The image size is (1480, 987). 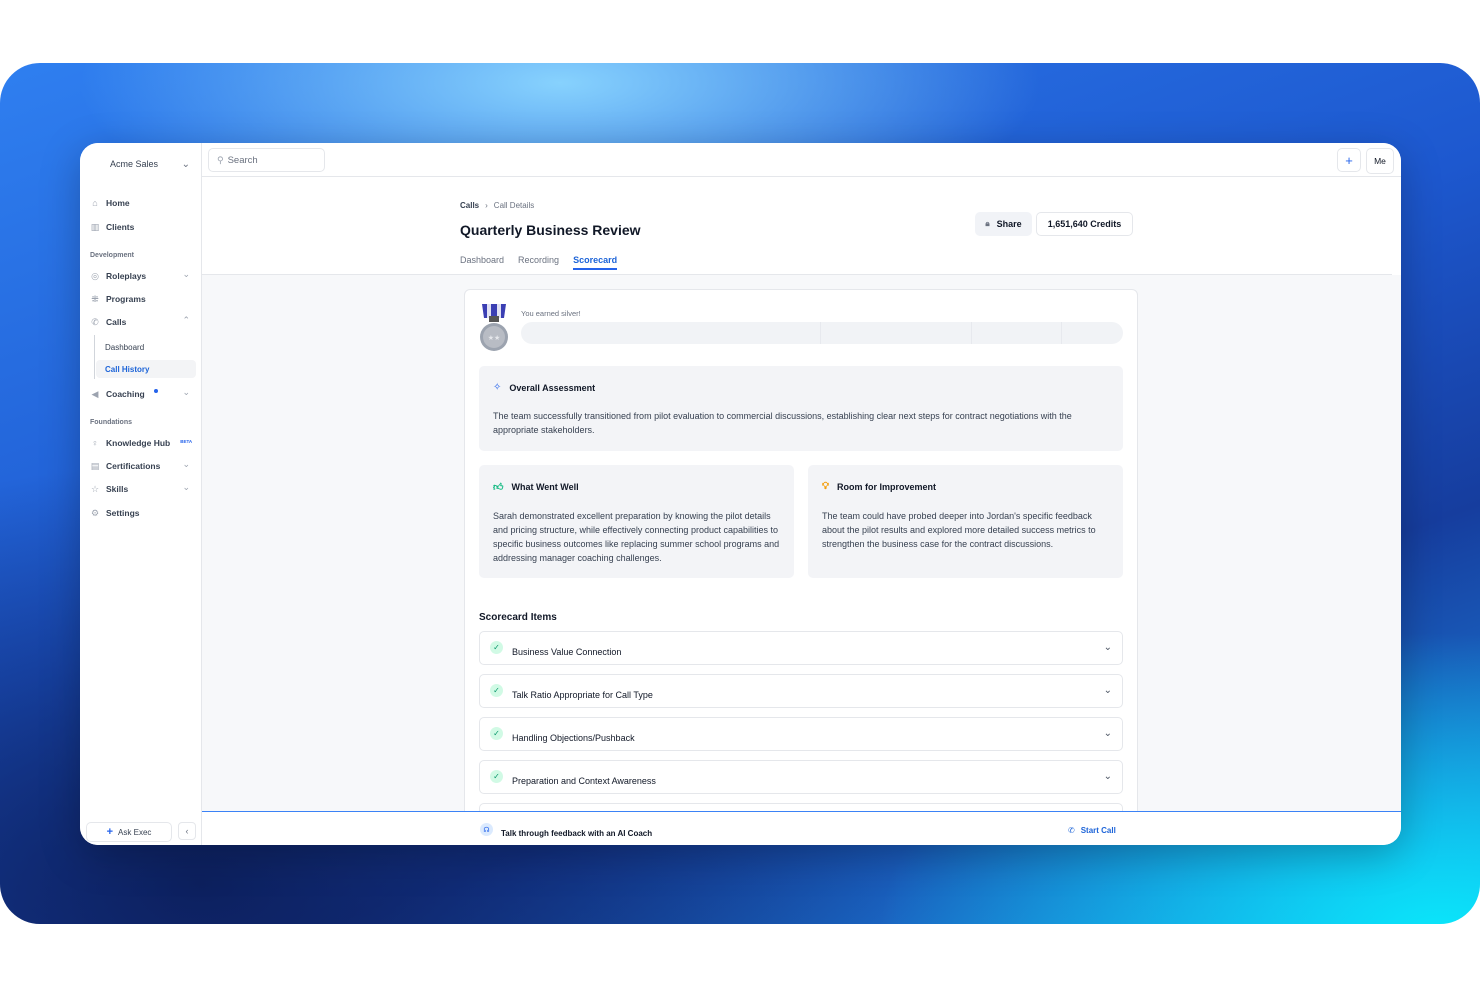 What do you see at coordinates (551, 313) in the screenshot?
I see `earned-text: You earned silver!` at bounding box center [551, 313].